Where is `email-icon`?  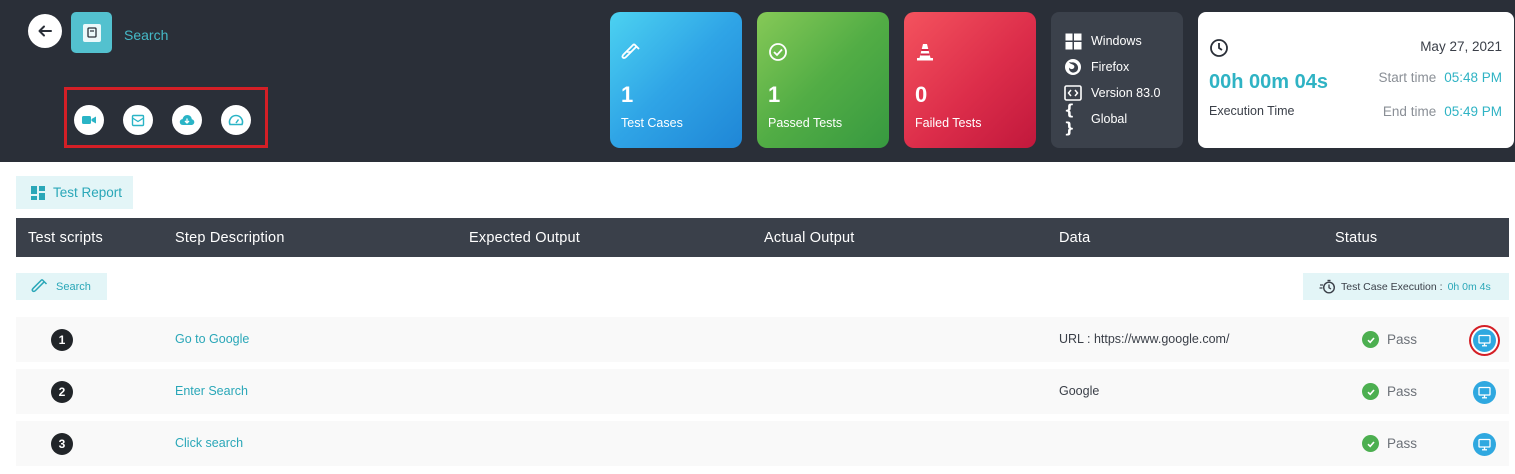 email-icon is located at coordinates (138, 120).